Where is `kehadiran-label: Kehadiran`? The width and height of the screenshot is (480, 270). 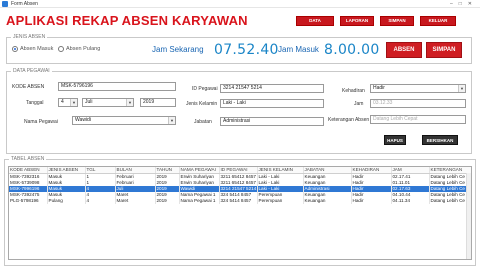 kehadiran-label: Kehadiran is located at coordinates (353, 91).